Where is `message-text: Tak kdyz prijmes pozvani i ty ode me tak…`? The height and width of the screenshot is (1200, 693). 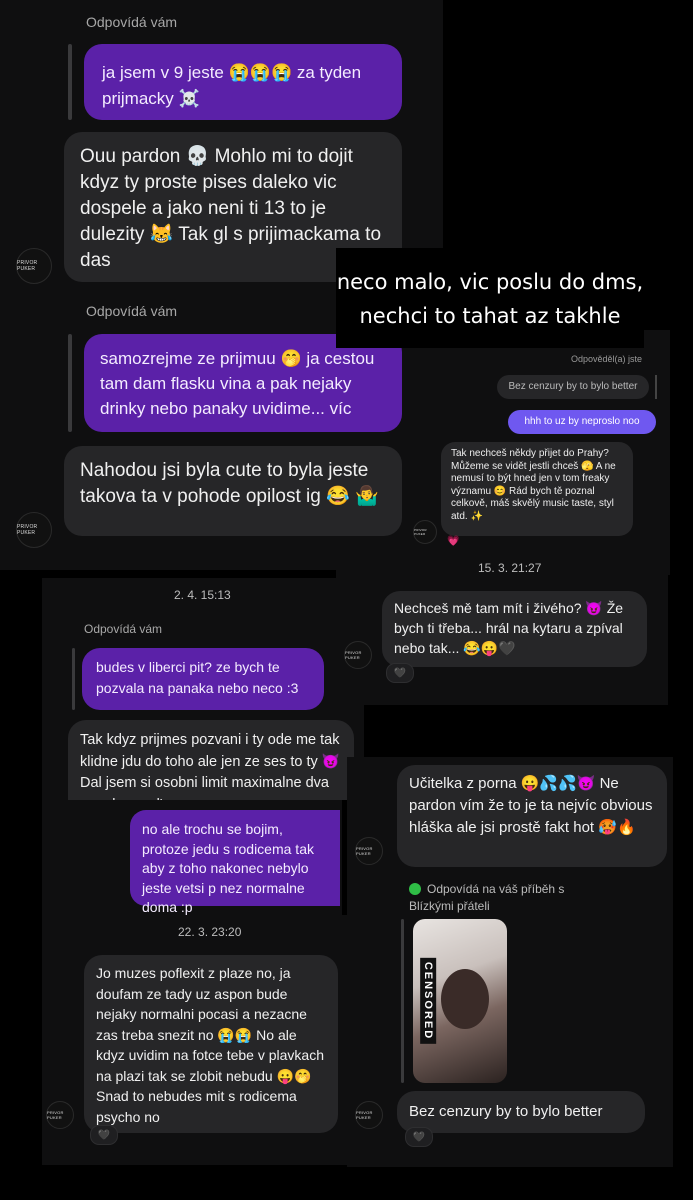 message-text: Tak kdyz prijmes pozvani i ty ode me tak… is located at coordinates (210, 766).